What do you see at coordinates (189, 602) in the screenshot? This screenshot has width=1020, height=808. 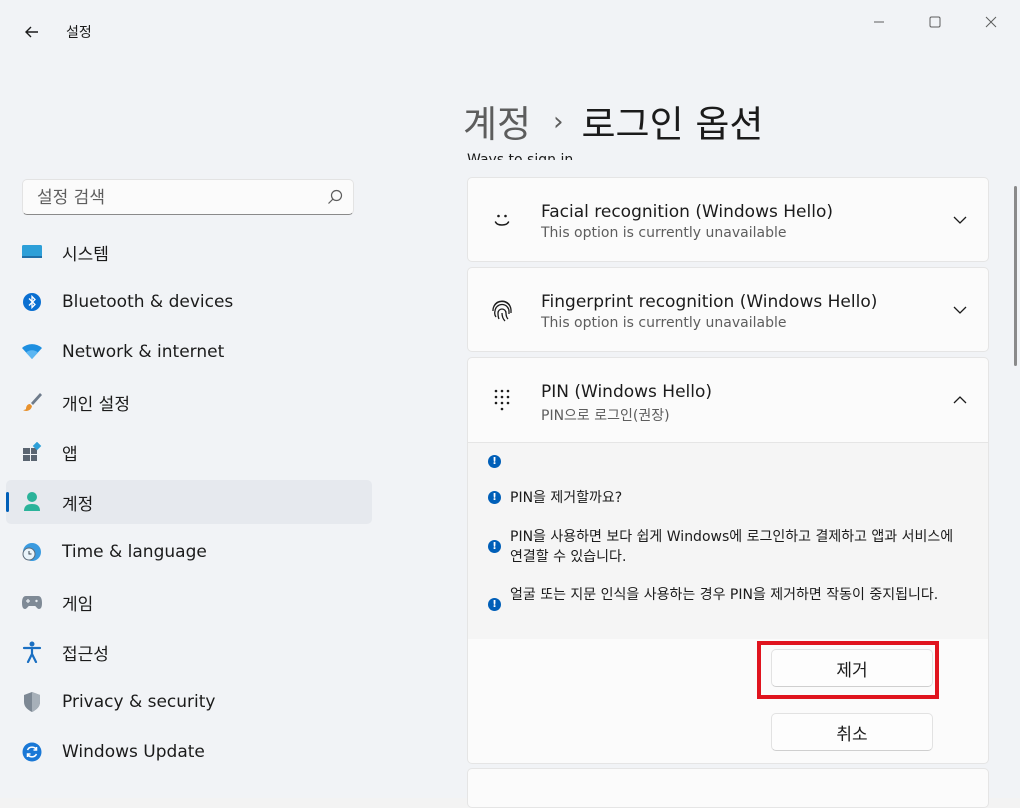 I see `sidebar-item-gaming: 게임` at bounding box center [189, 602].